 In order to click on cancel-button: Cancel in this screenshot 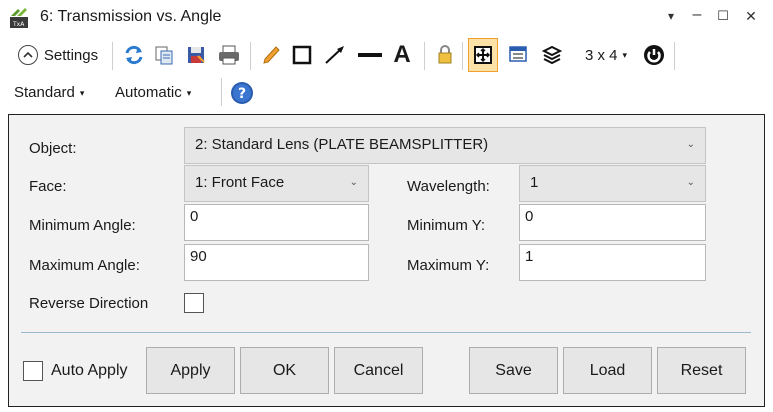, I will do `click(378, 370)`.